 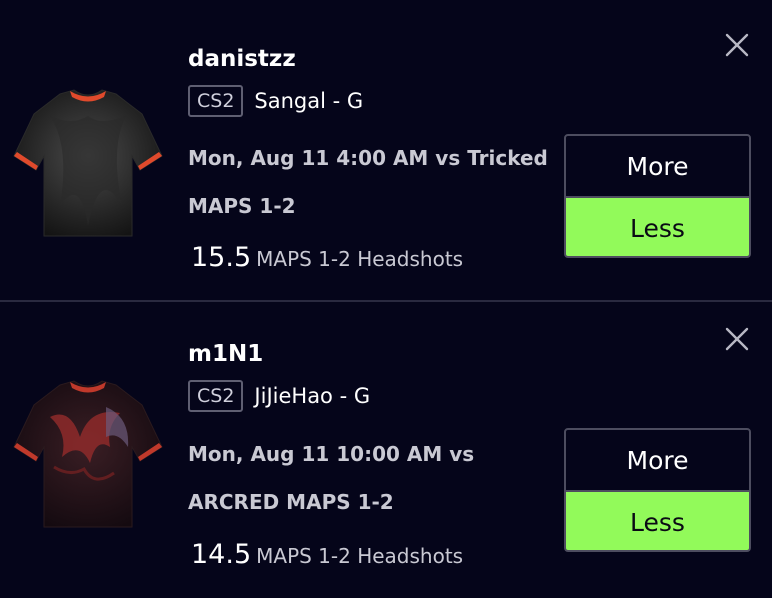 What do you see at coordinates (221, 554) in the screenshot?
I see `stat-value: 14.5` at bounding box center [221, 554].